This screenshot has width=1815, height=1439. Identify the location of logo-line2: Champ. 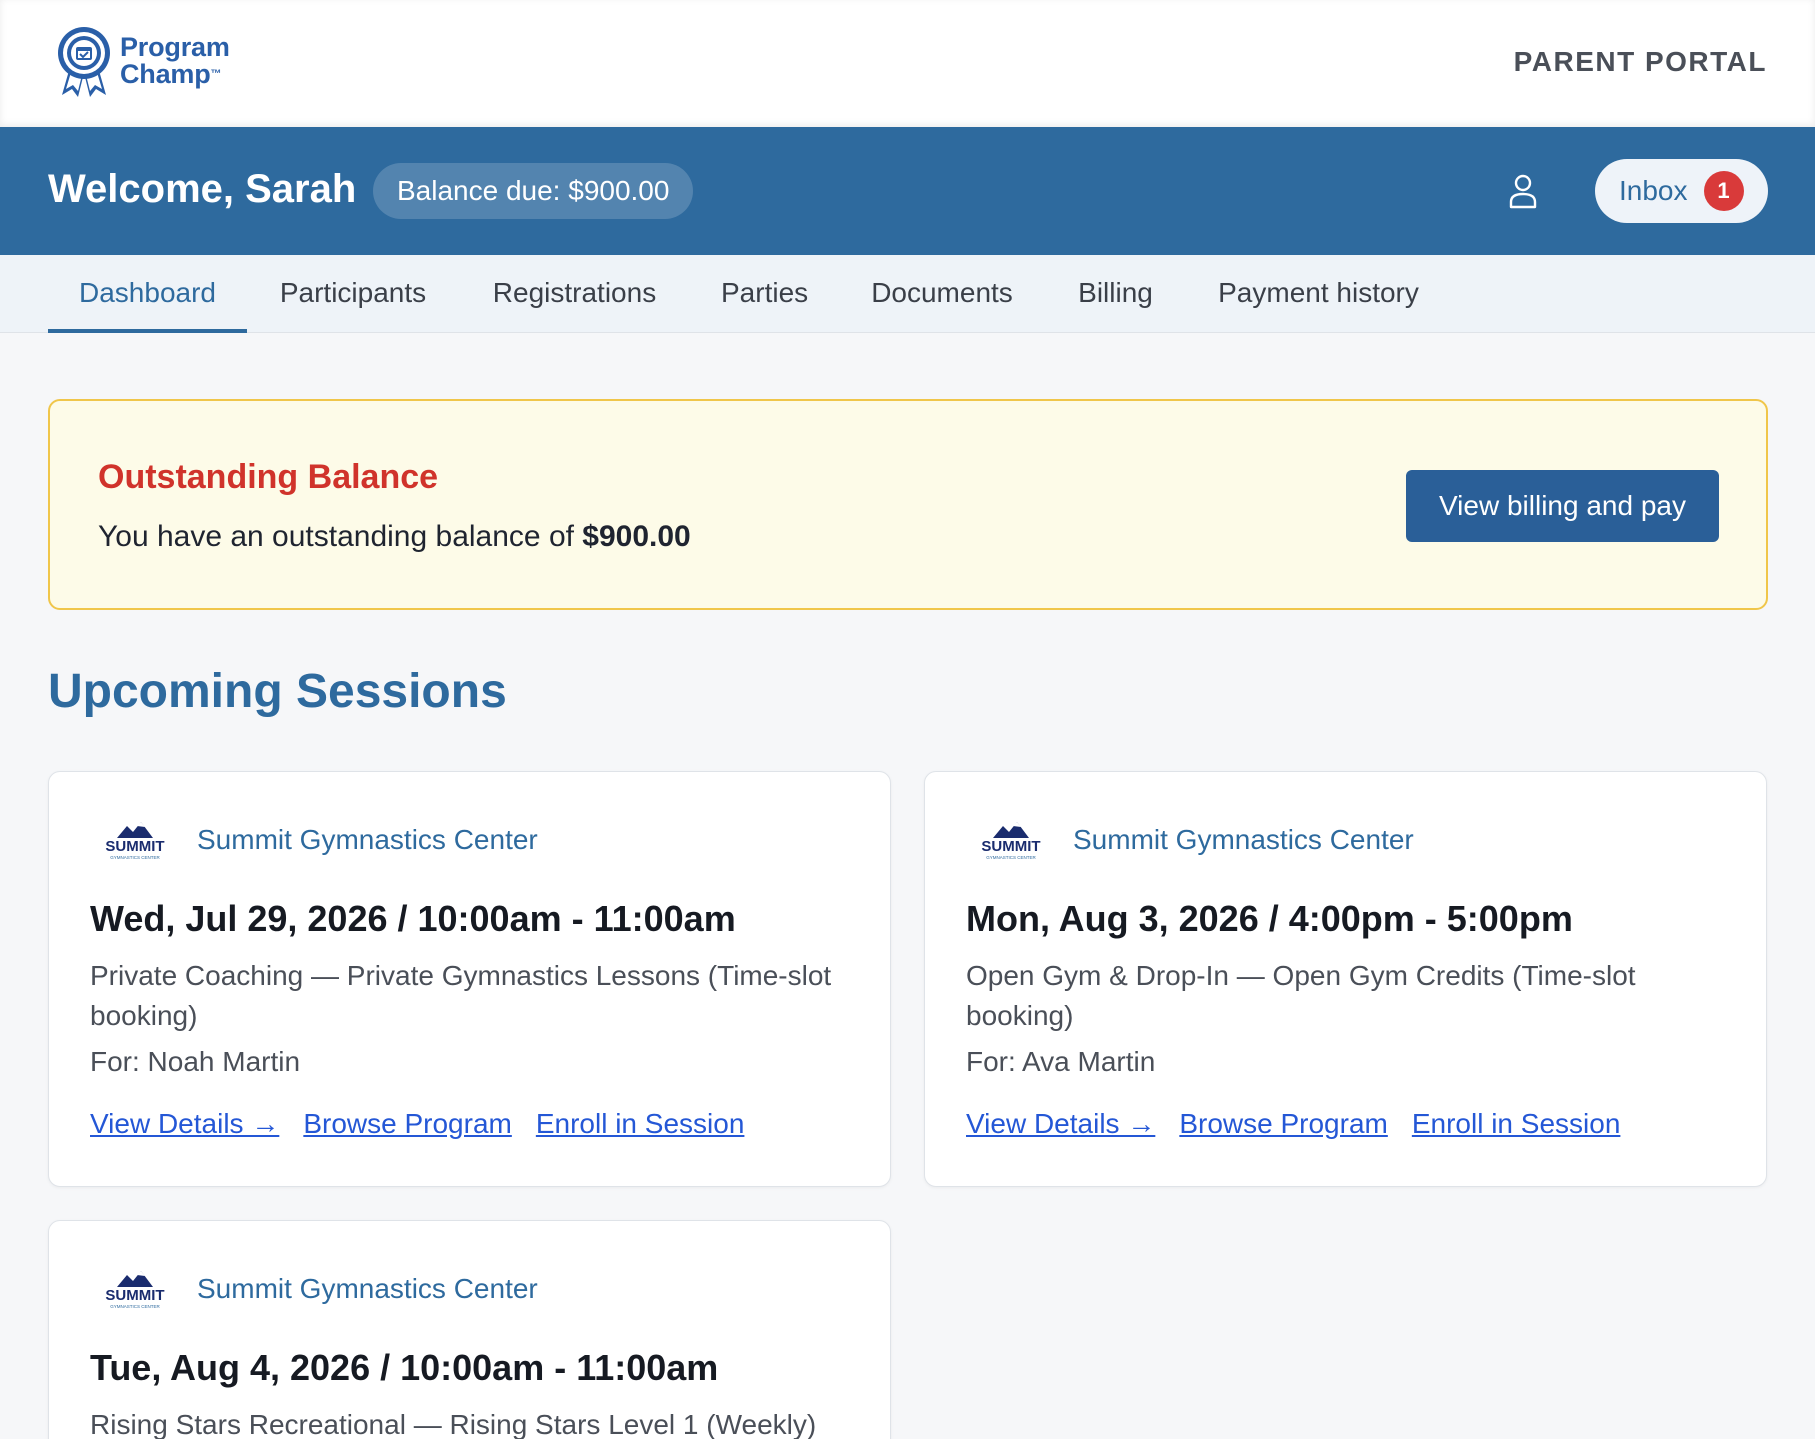
(165, 74).